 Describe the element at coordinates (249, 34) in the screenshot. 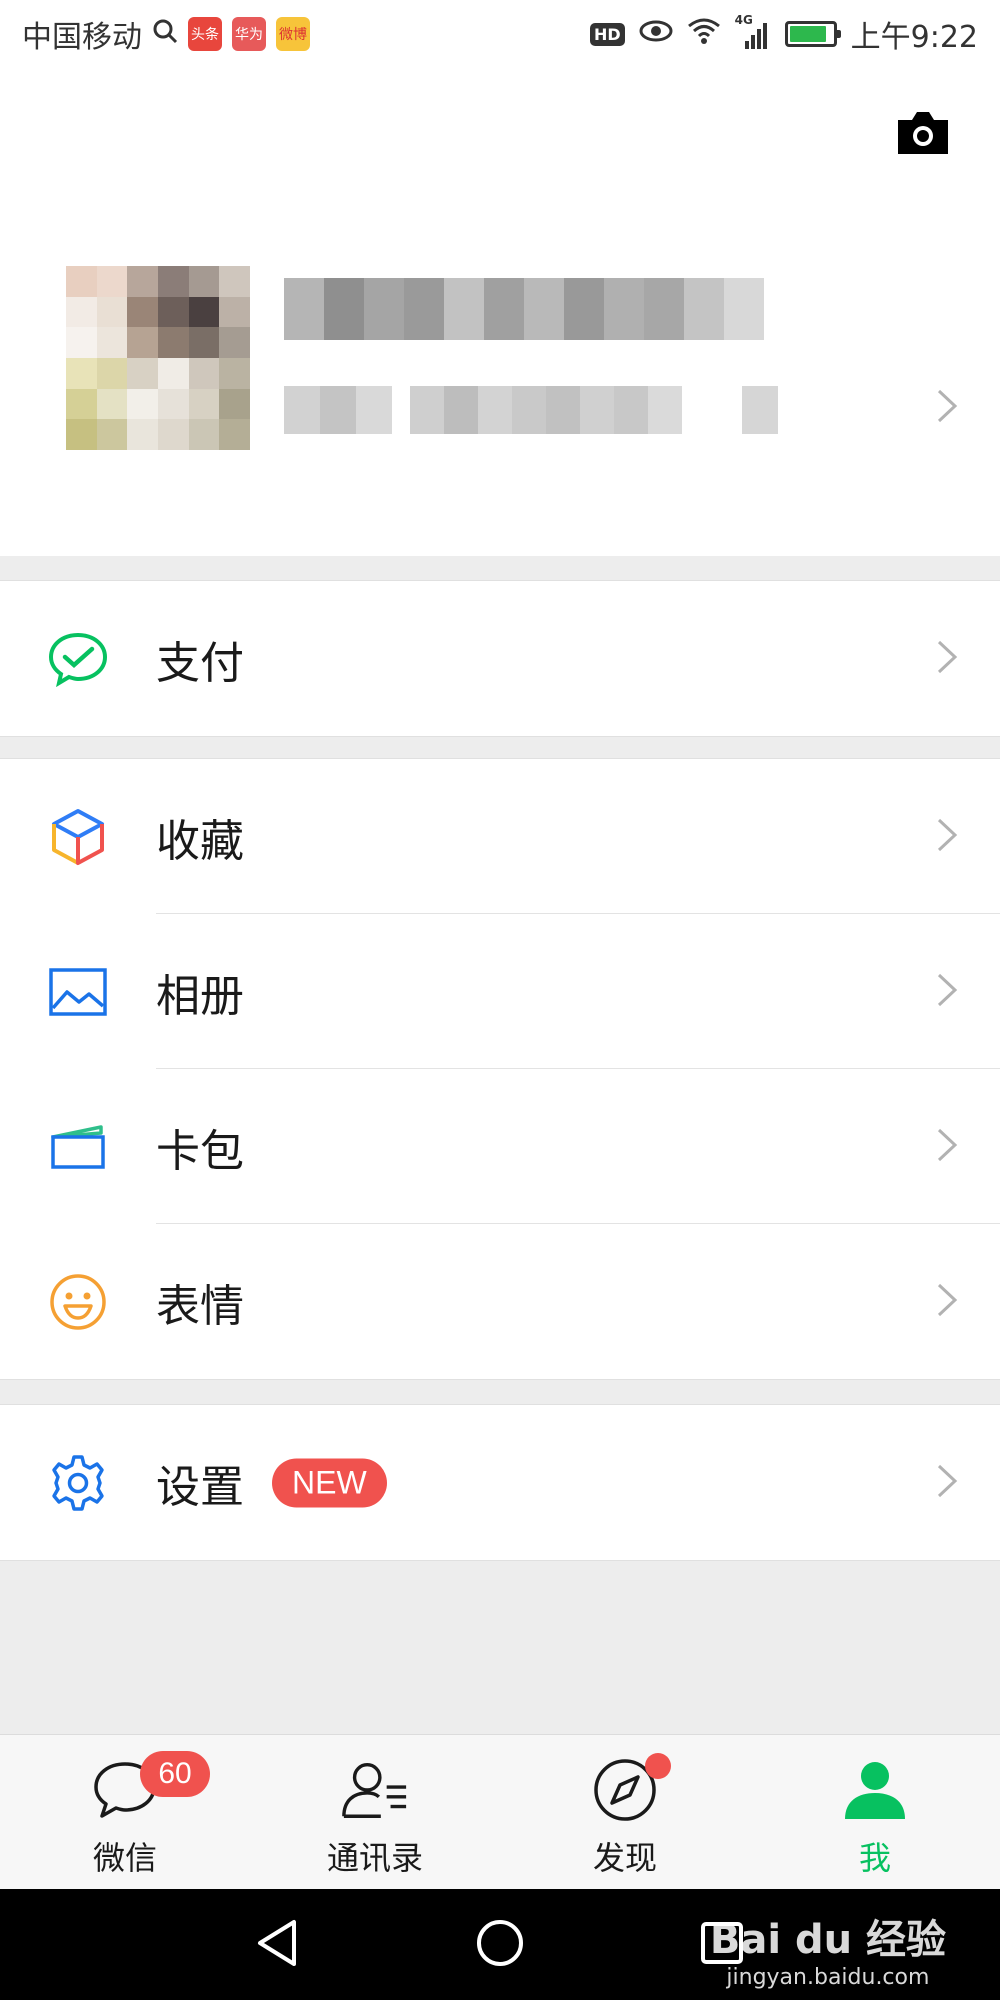

I see `huawei-icon: 华为` at that location.